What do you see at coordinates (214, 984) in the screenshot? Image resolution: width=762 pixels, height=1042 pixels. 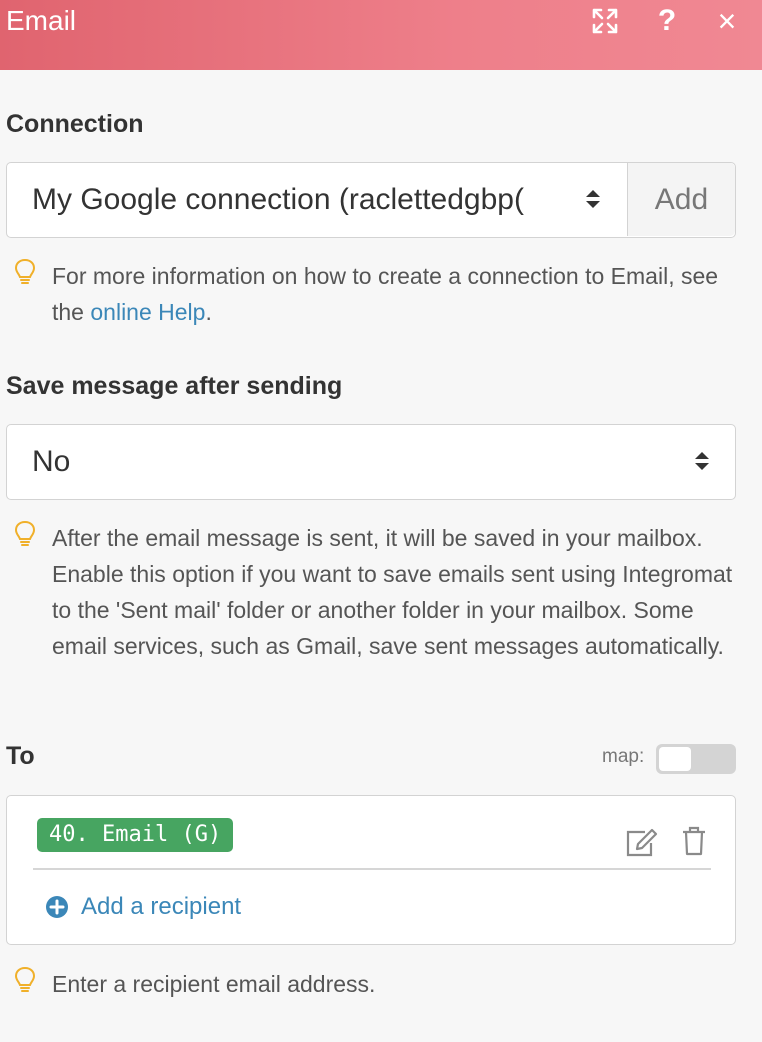 I see `to-hint-text: Enter a recipient email address.` at bounding box center [214, 984].